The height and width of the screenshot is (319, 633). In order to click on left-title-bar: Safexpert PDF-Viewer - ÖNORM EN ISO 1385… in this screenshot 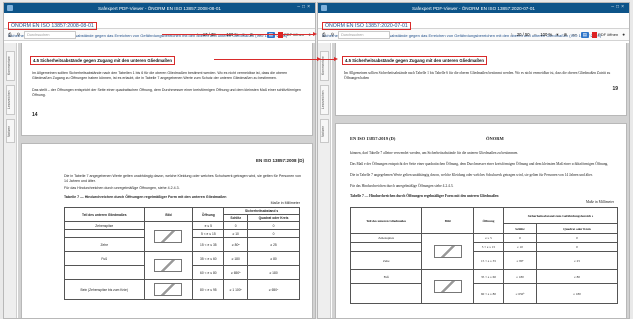, I will do `click(159, 8)`.